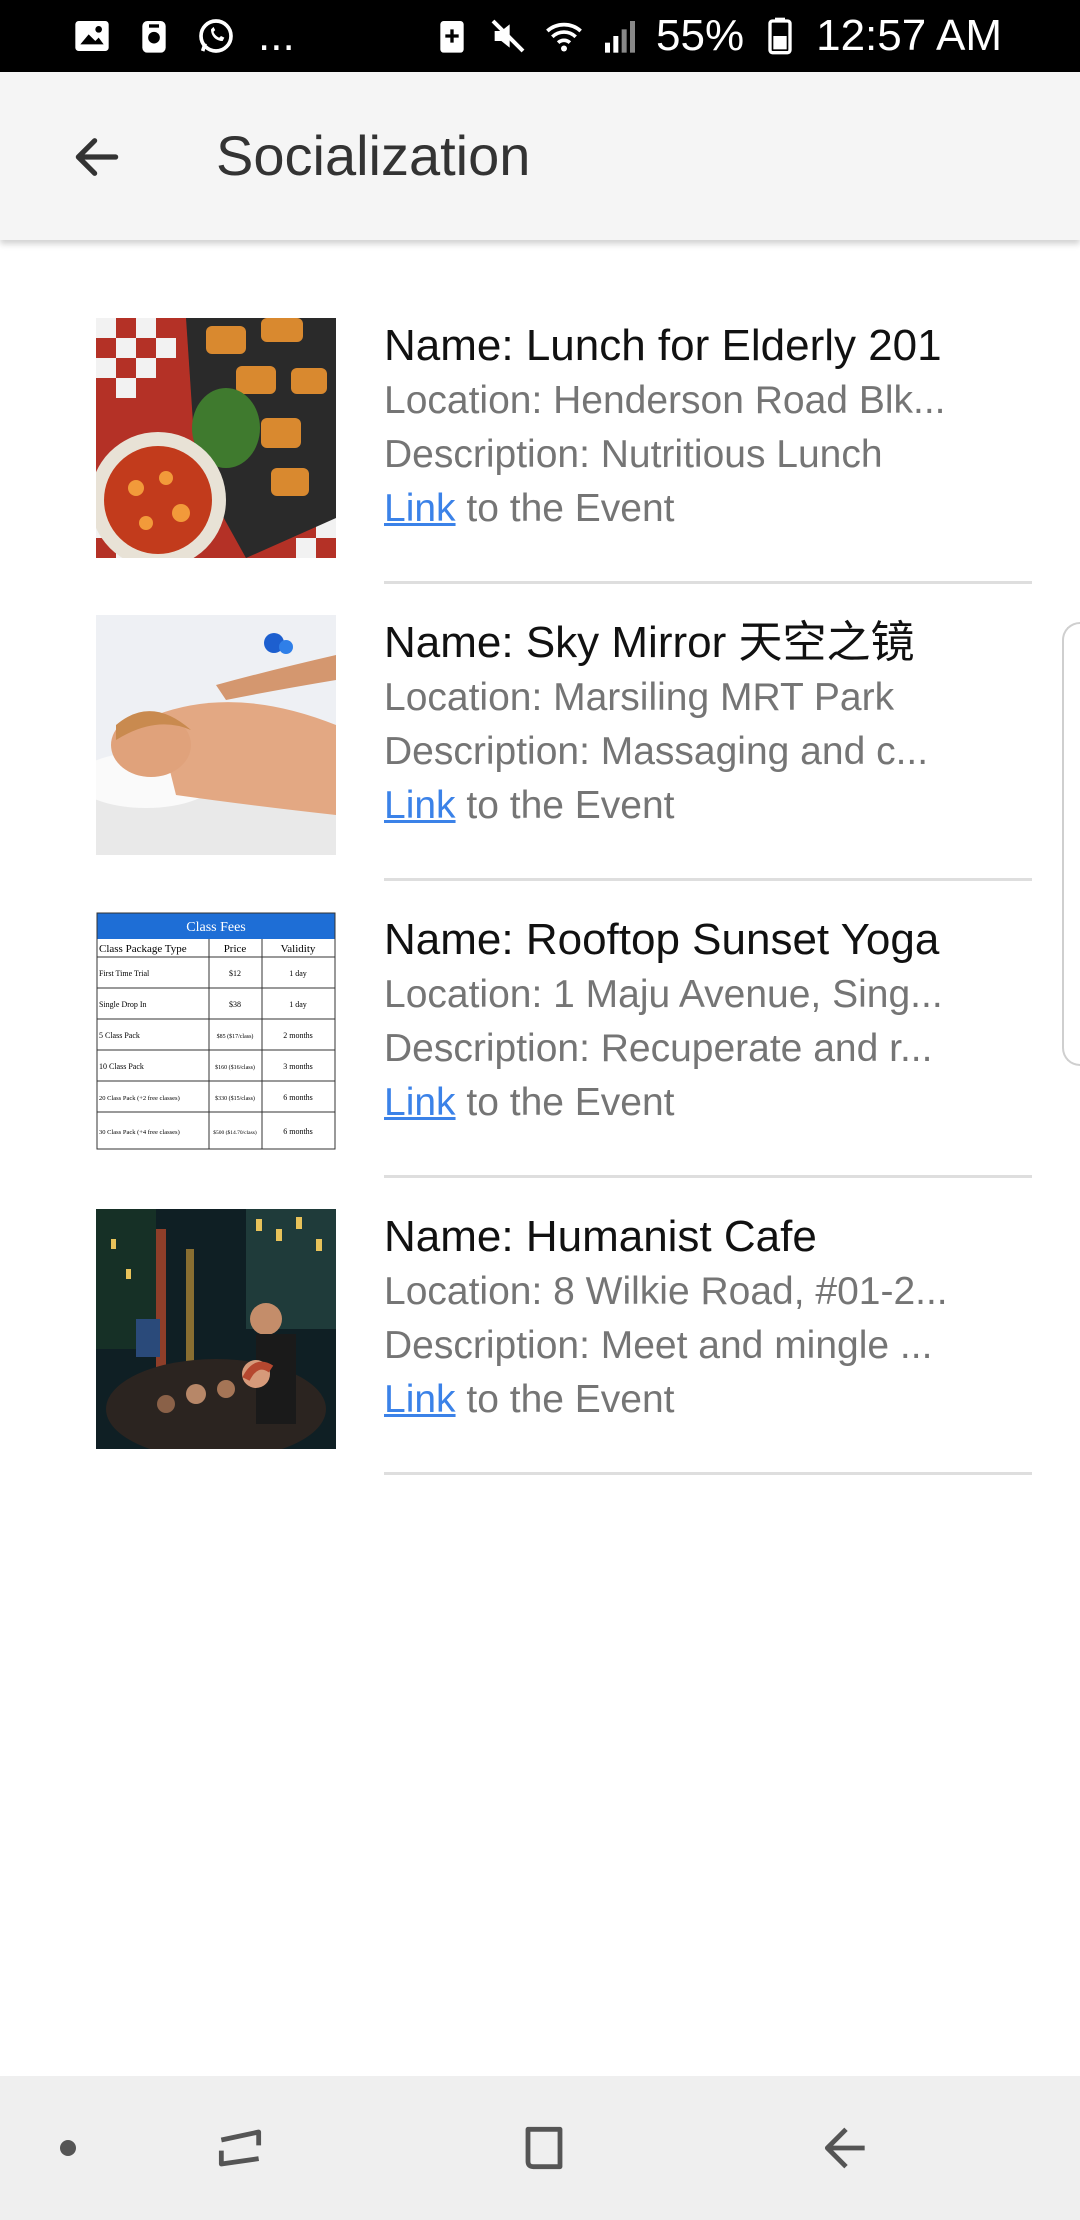  Describe the element at coordinates (564, 36) in the screenshot. I see `wifi-icon` at that location.